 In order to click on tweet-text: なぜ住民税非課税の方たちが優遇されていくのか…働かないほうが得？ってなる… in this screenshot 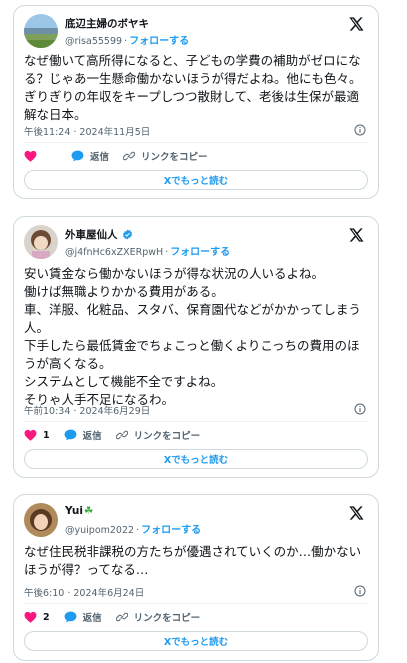, I will do `click(193, 560)`.